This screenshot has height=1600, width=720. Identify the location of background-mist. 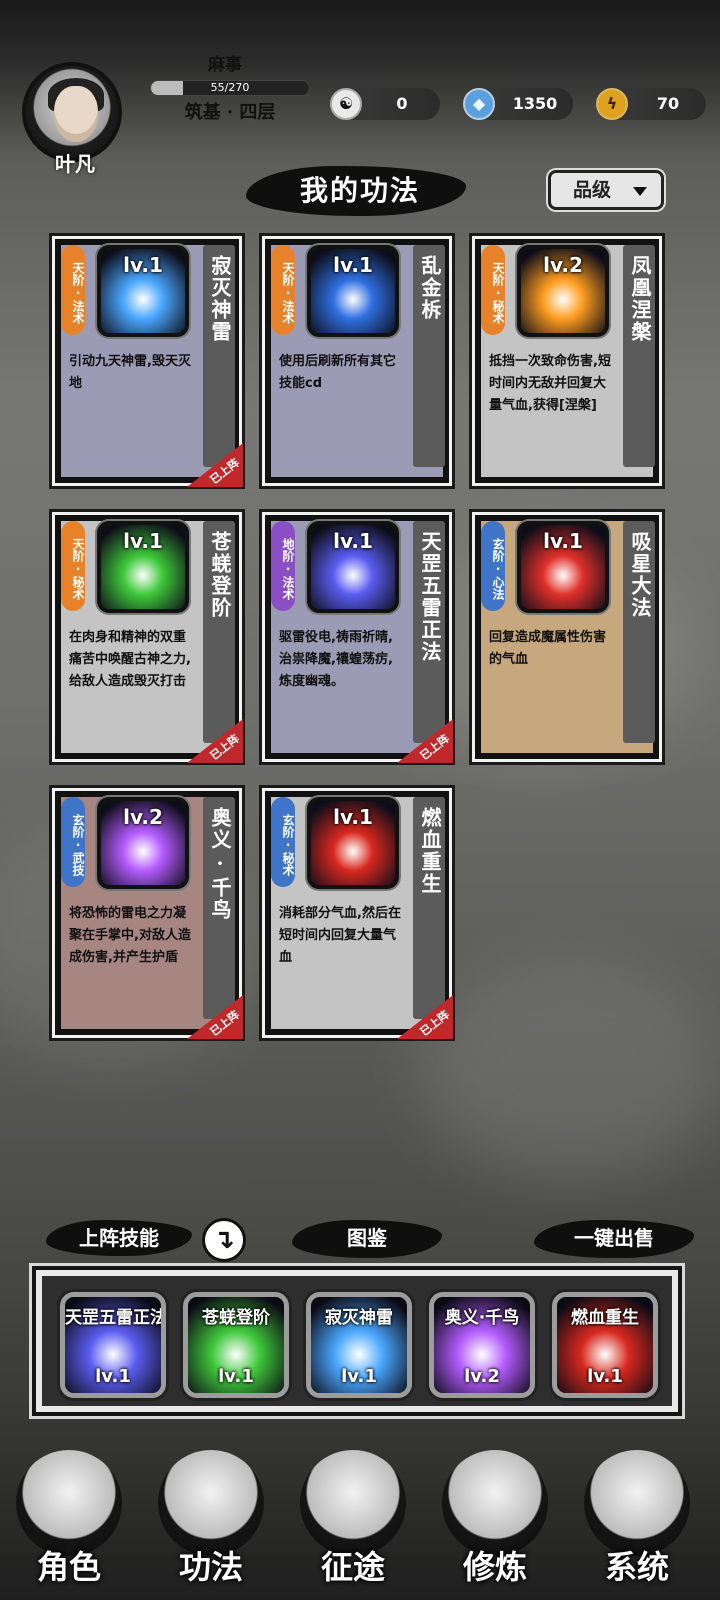
(570, 1070).